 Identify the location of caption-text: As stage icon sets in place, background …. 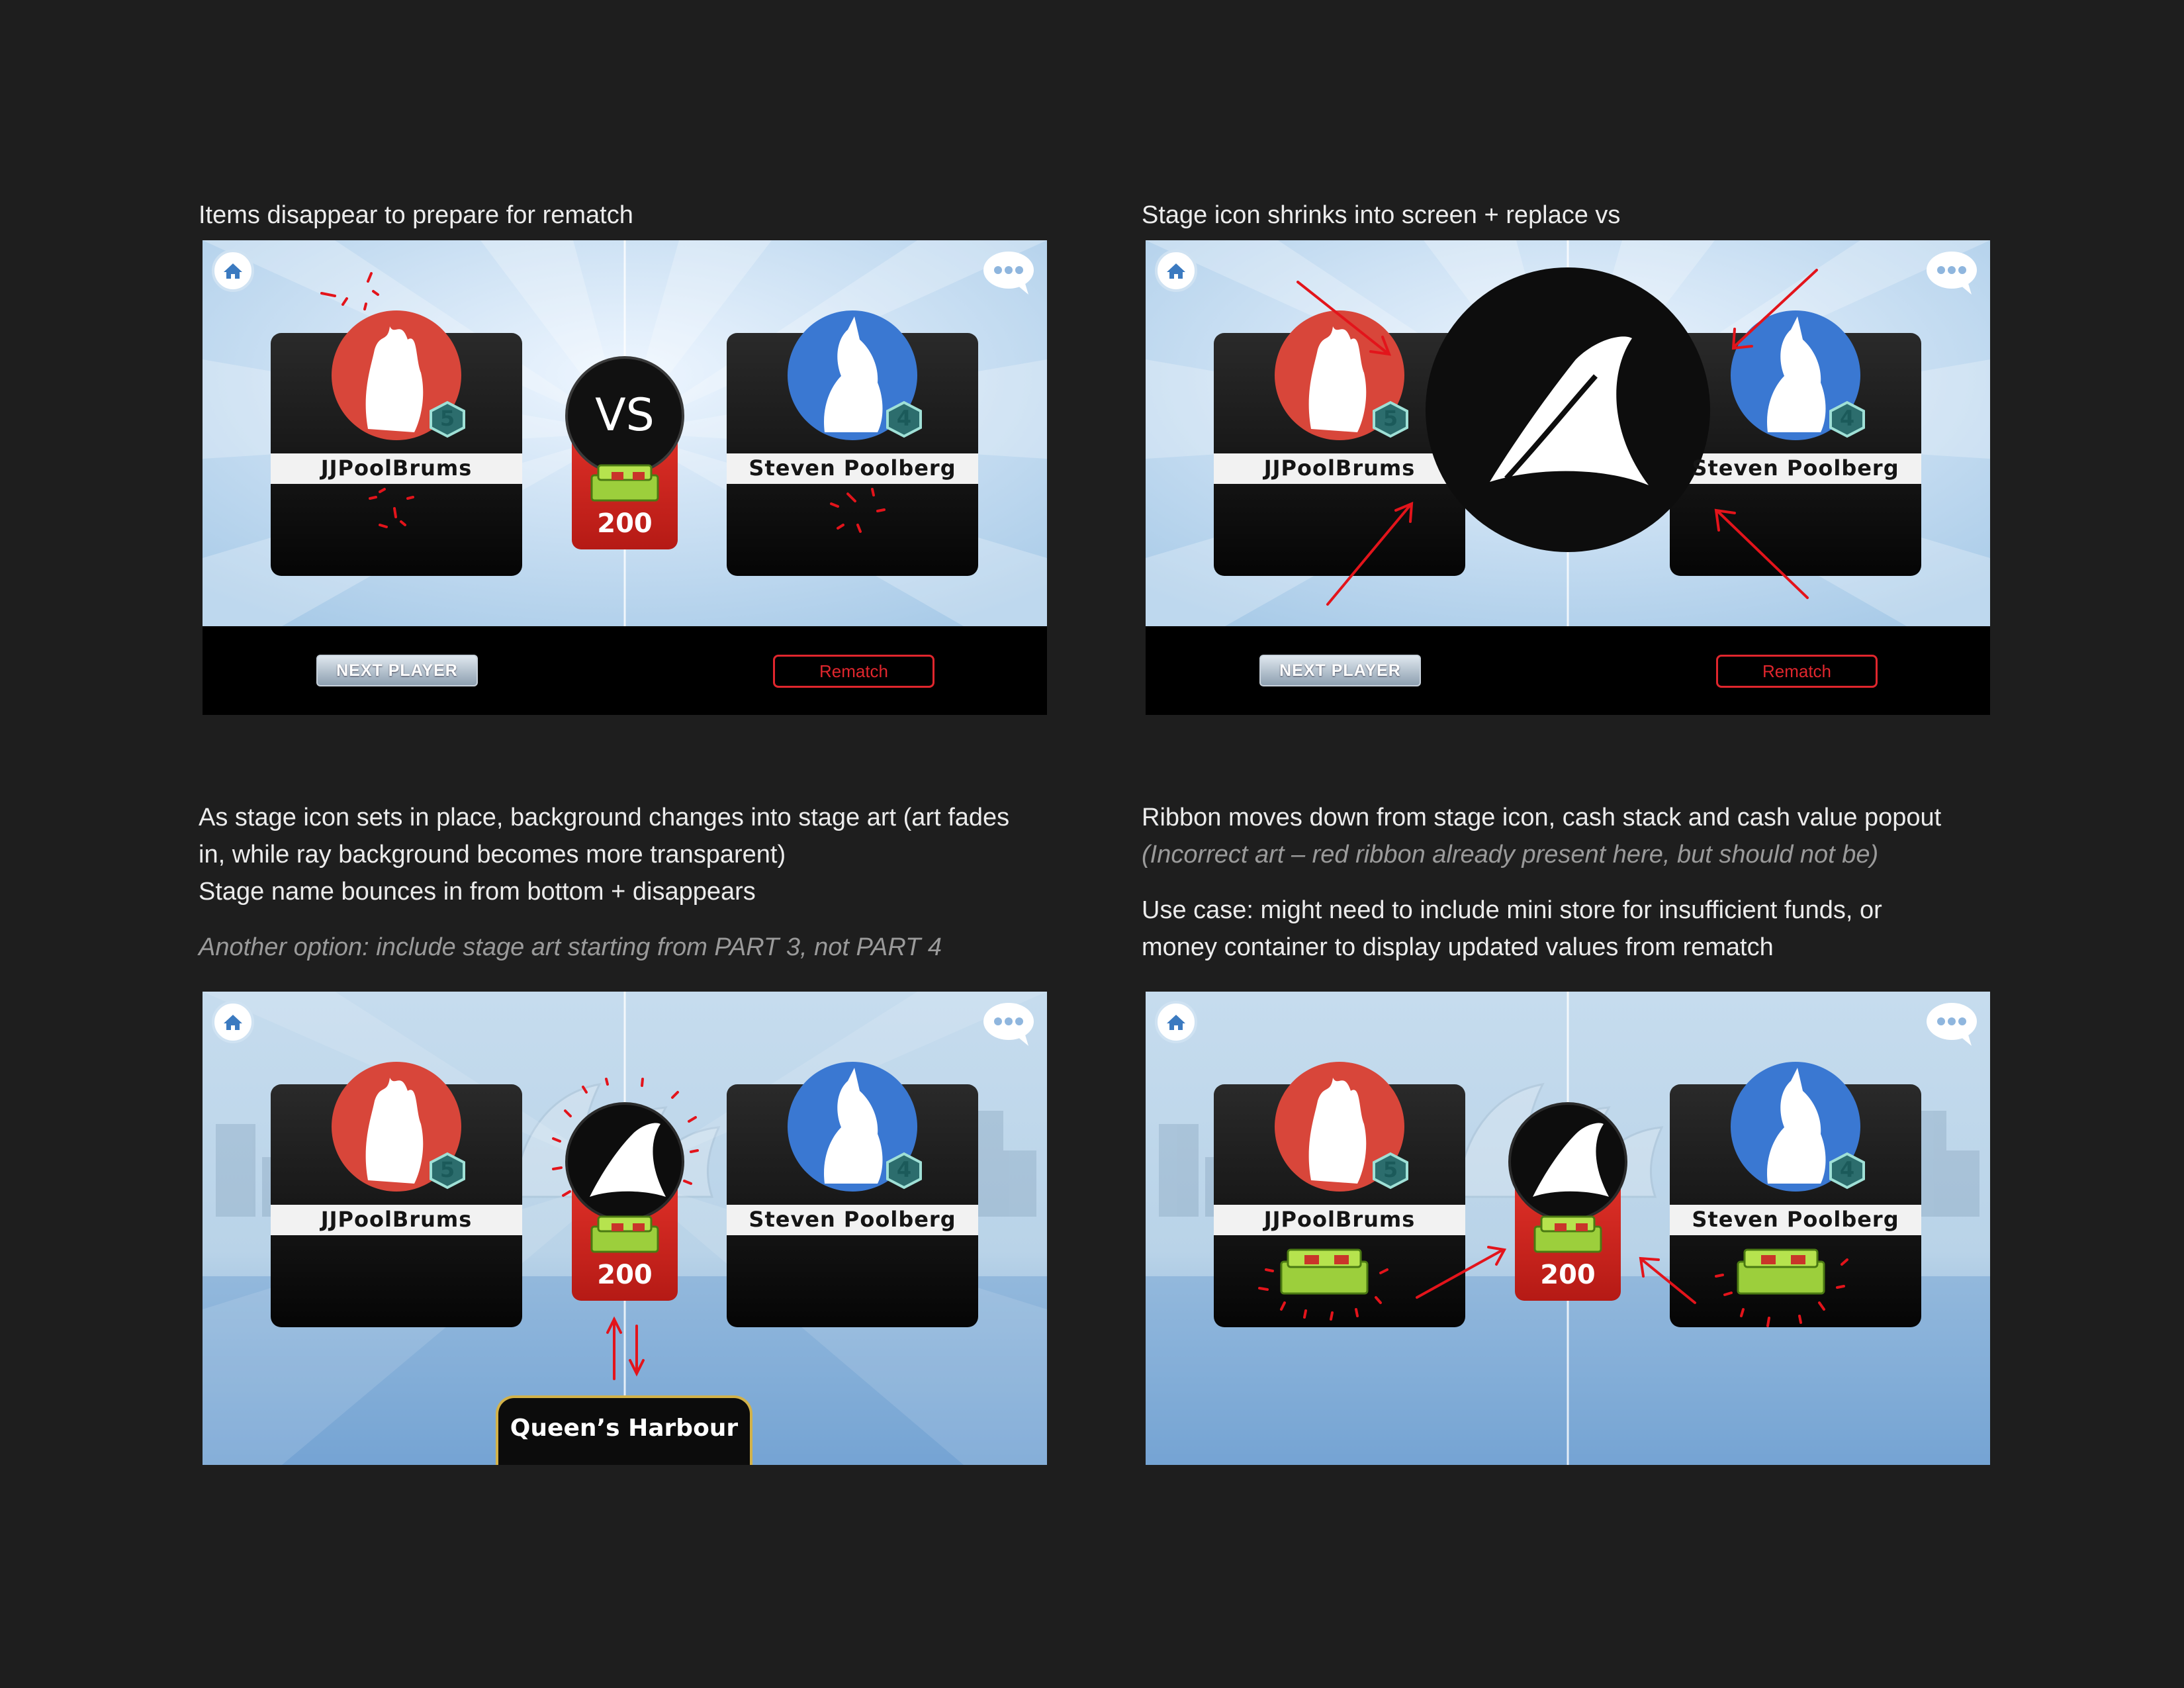
(604, 817).